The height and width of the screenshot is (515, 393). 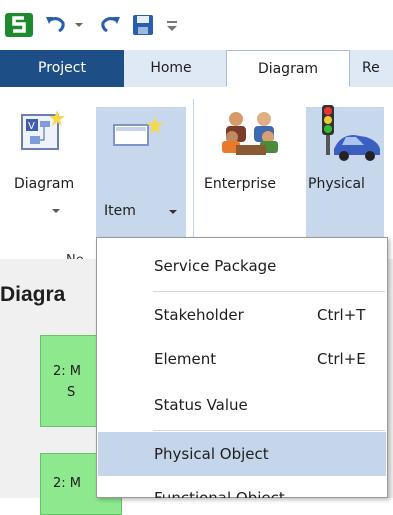 I want to click on undo-icon, so click(x=56, y=25).